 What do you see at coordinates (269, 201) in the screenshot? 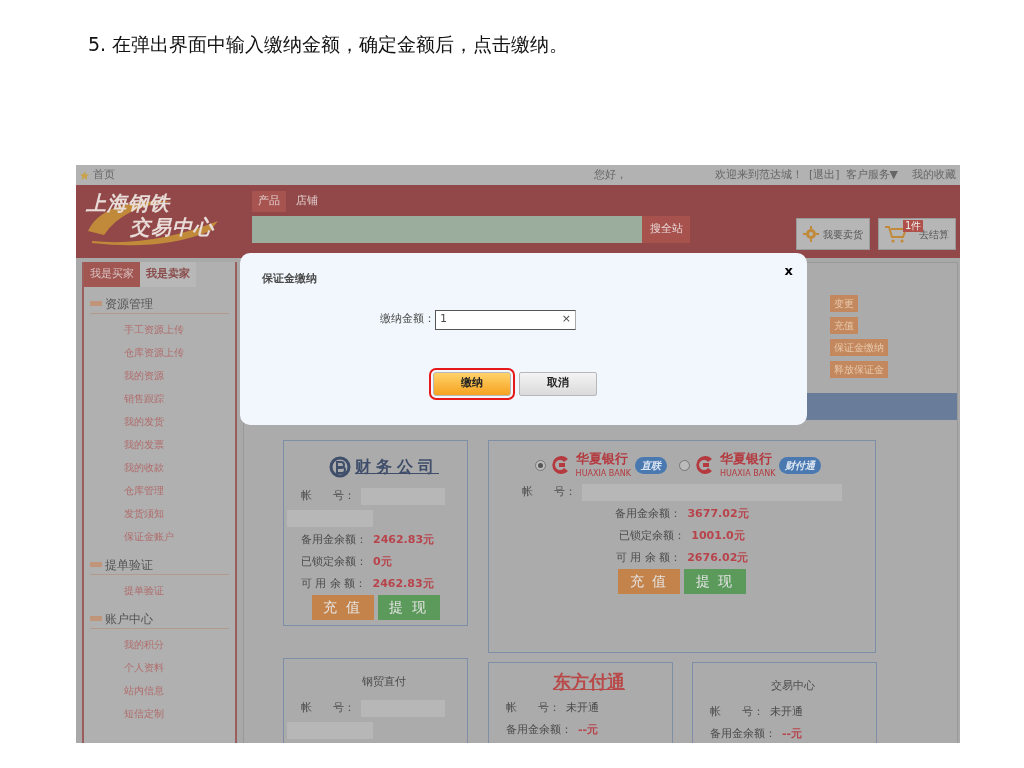
I see `search-tab: 产品` at bounding box center [269, 201].